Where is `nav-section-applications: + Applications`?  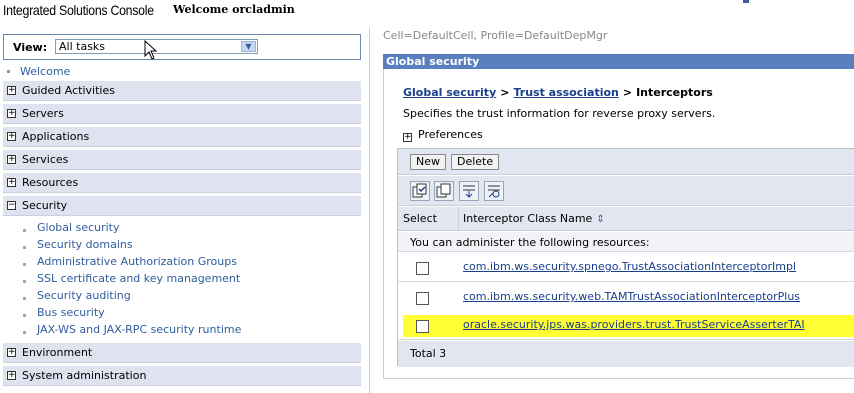
nav-section-applications: + Applications is located at coordinates (182, 137).